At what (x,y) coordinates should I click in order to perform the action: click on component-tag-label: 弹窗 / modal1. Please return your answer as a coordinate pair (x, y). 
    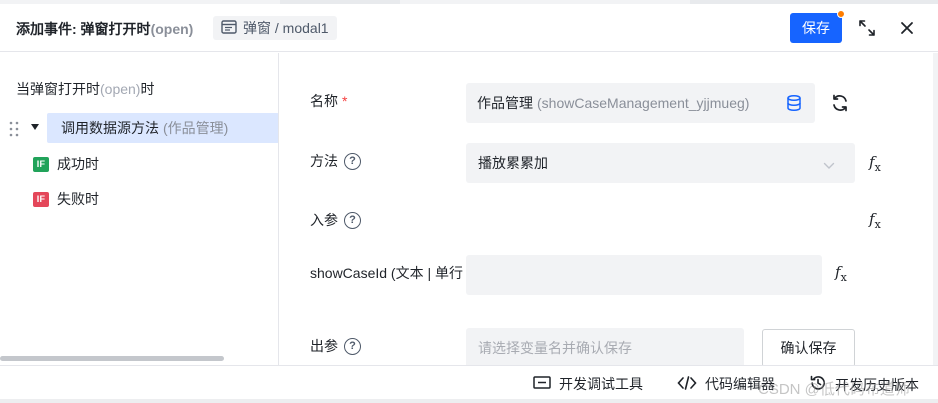
    Looking at the image, I should click on (286, 28).